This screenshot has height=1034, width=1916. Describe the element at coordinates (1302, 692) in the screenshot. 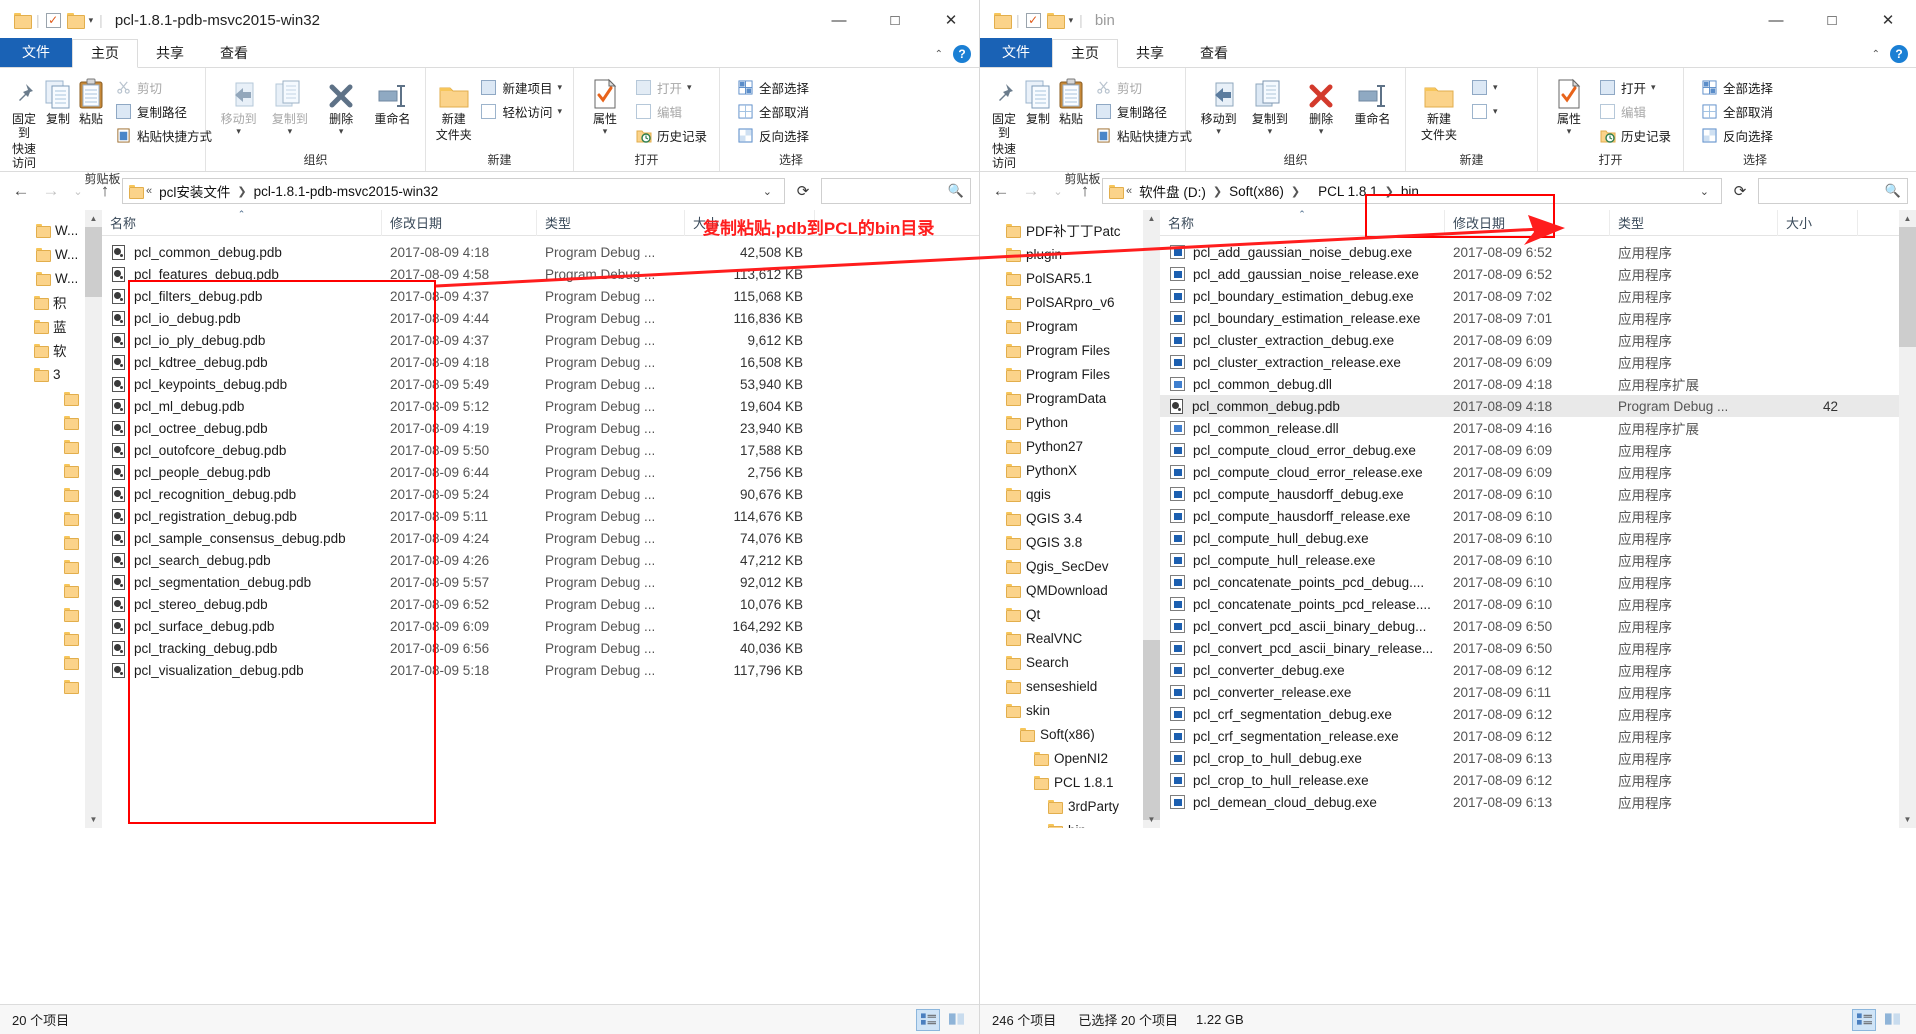

I see `file-name-cell: pcl_converter_release.exe` at that location.